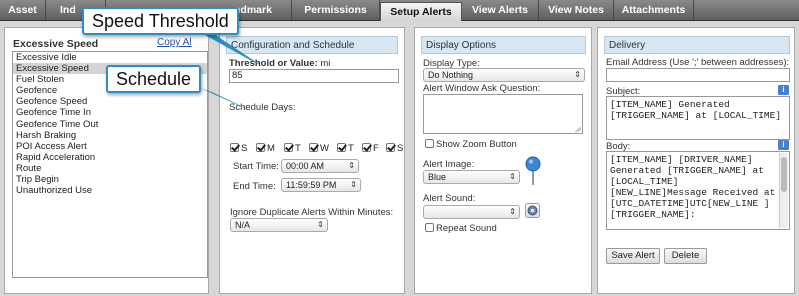  I want to click on schedule-callout-pointer, so click(229, 101).